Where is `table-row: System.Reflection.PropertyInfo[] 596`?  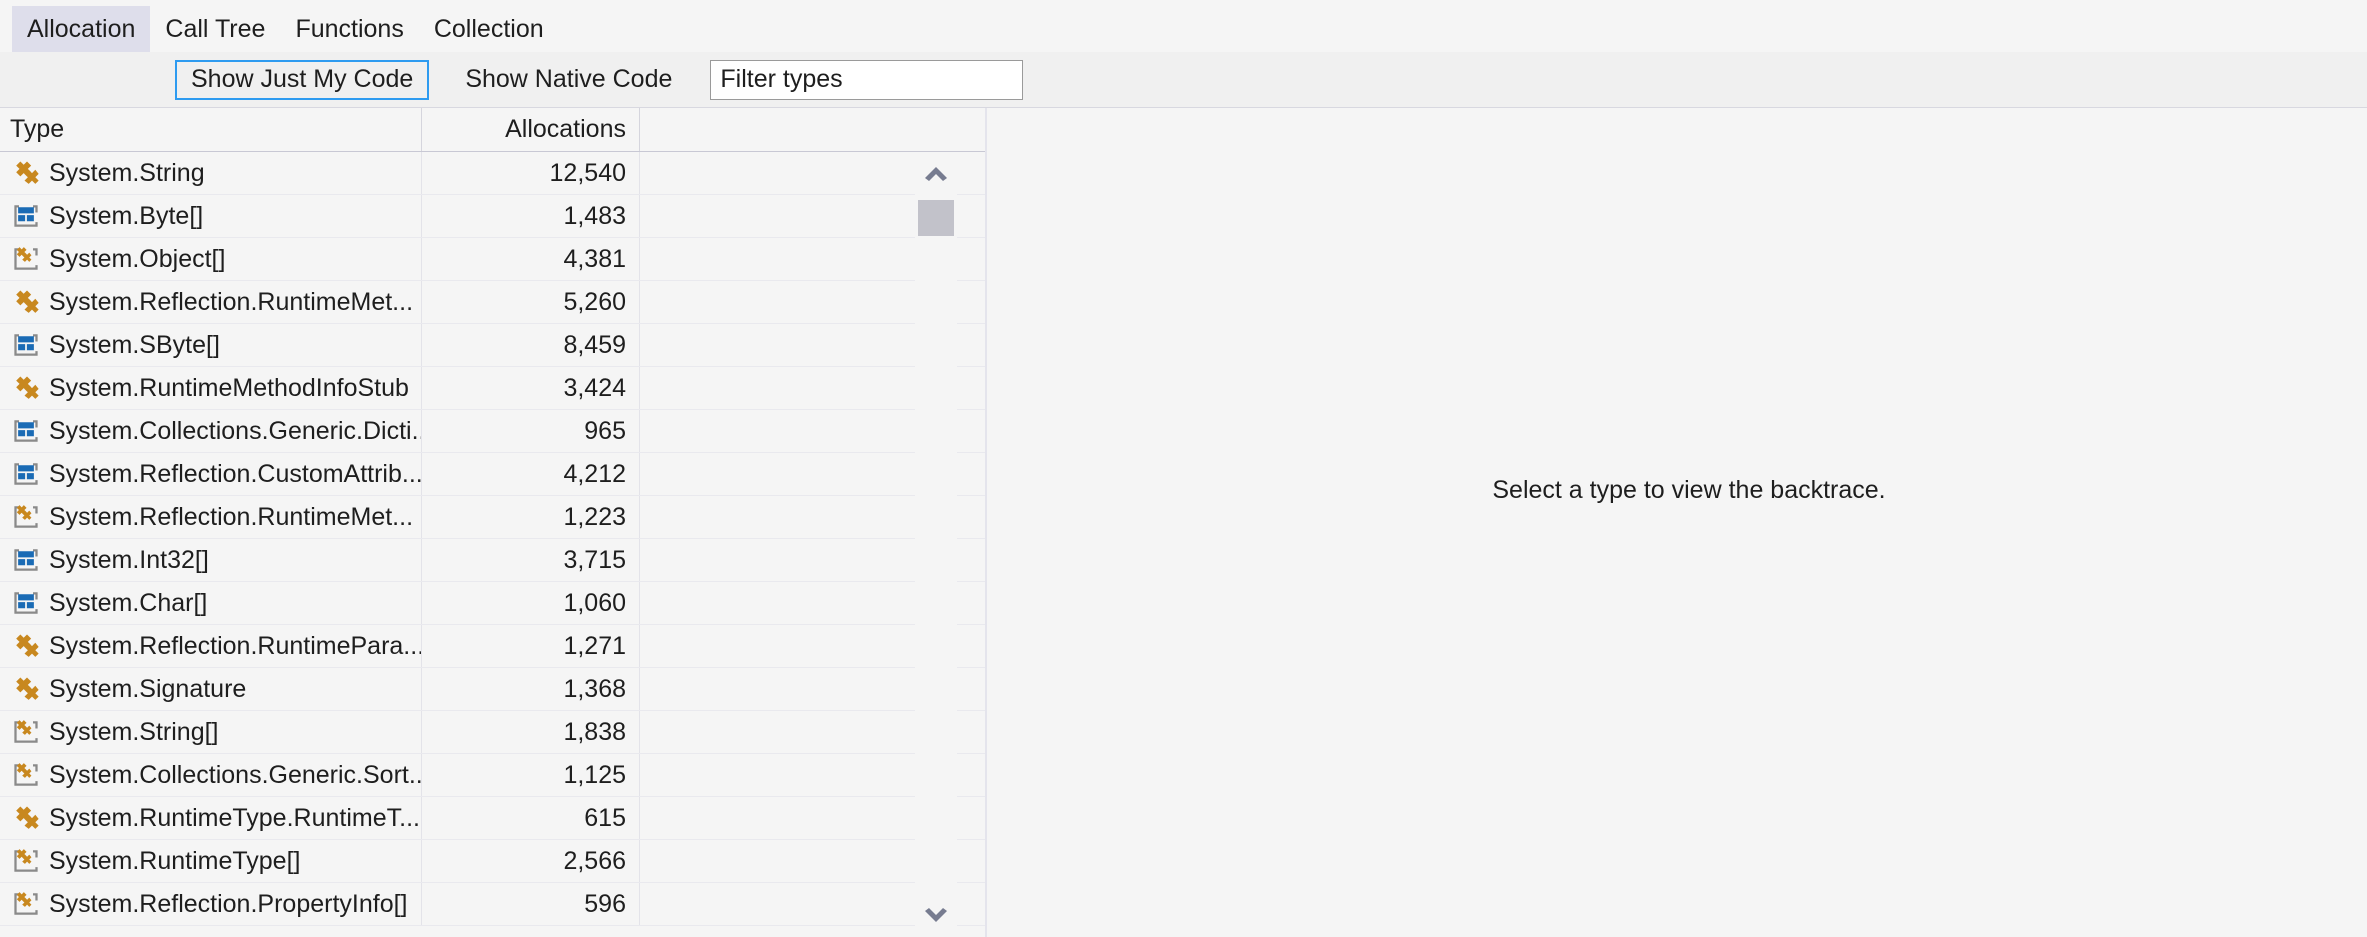 table-row: System.Reflection.PropertyInfo[] 596 is located at coordinates (492, 904).